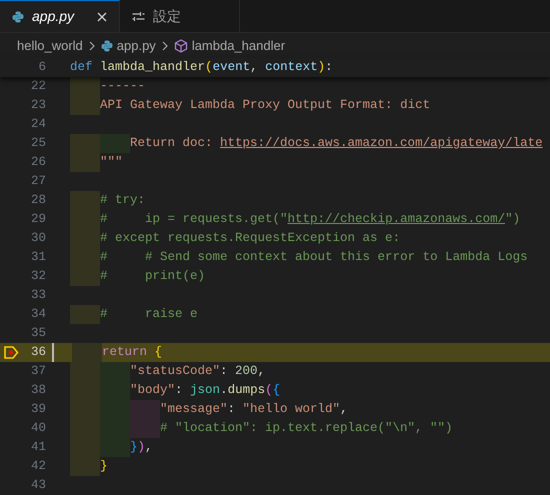 The width and height of the screenshot is (550, 495). Describe the element at coordinates (153, 276) in the screenshot. I see `code-line: # print(e)` at that location.